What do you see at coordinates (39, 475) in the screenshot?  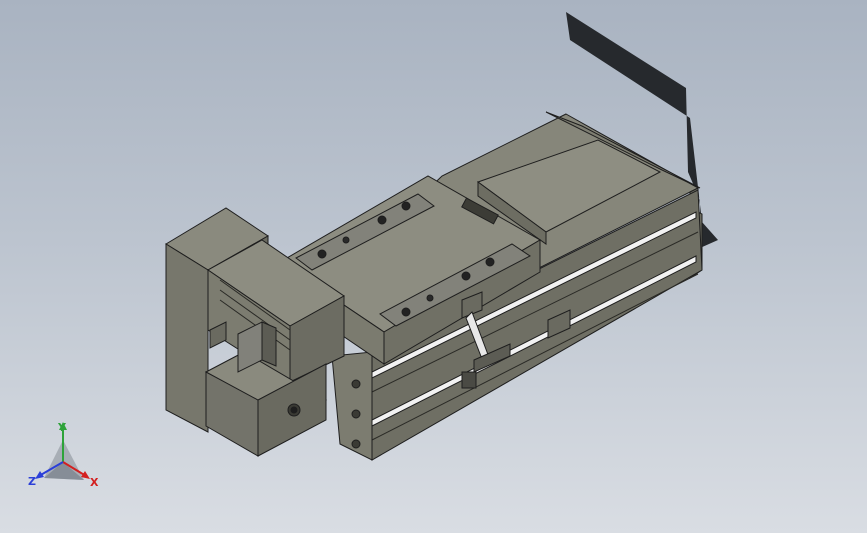 I see `z-axis-arrow` at bounding box center [39, 475].